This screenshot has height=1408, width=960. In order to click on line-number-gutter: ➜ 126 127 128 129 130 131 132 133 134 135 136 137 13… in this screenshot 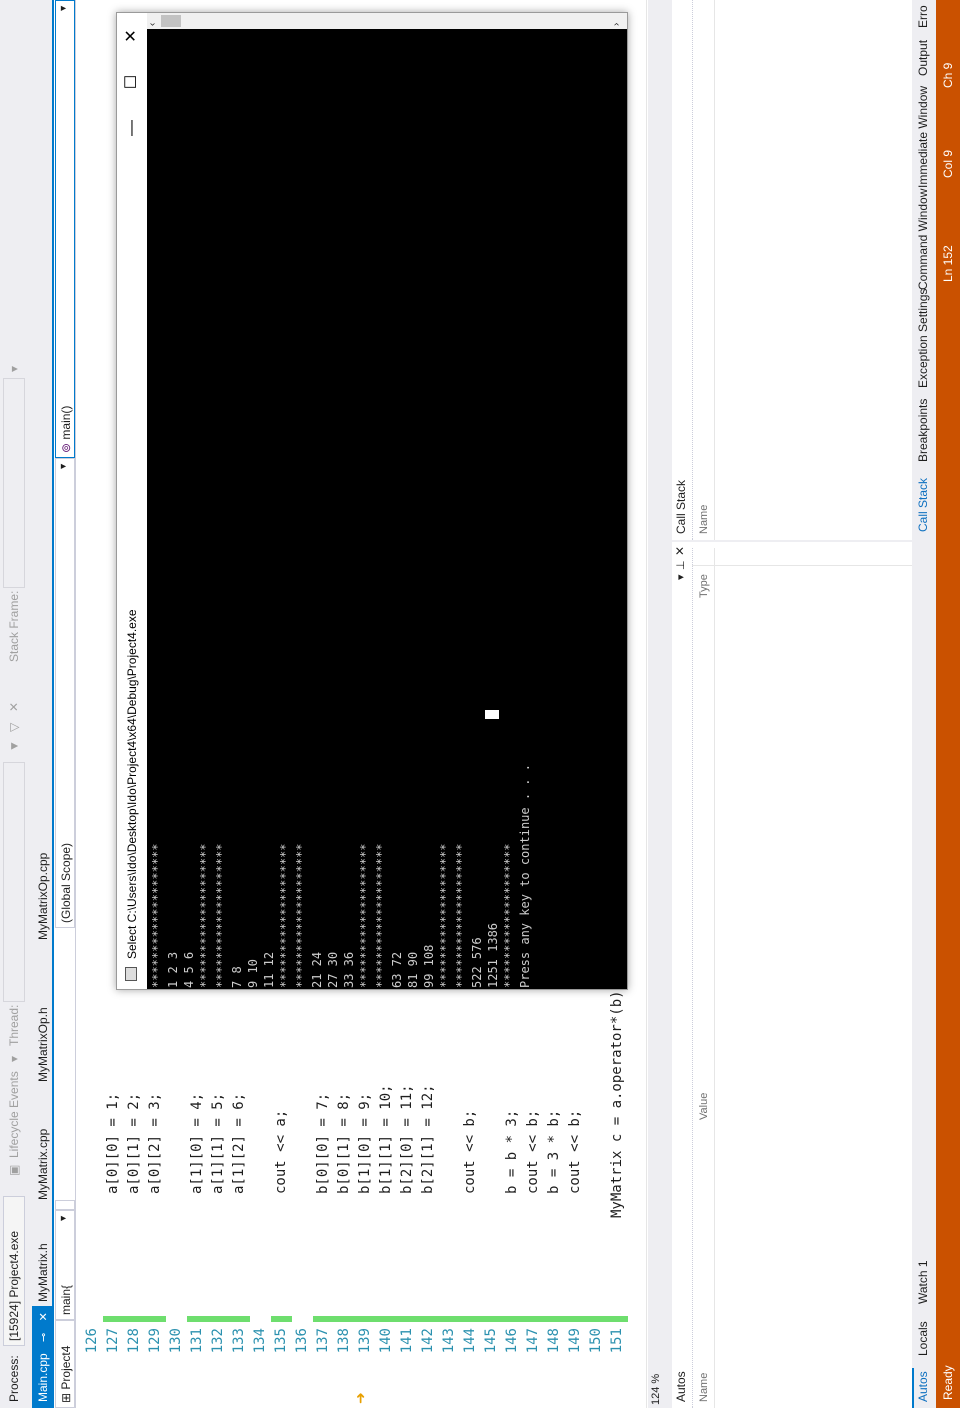, I will do `click(362, 1360)`.